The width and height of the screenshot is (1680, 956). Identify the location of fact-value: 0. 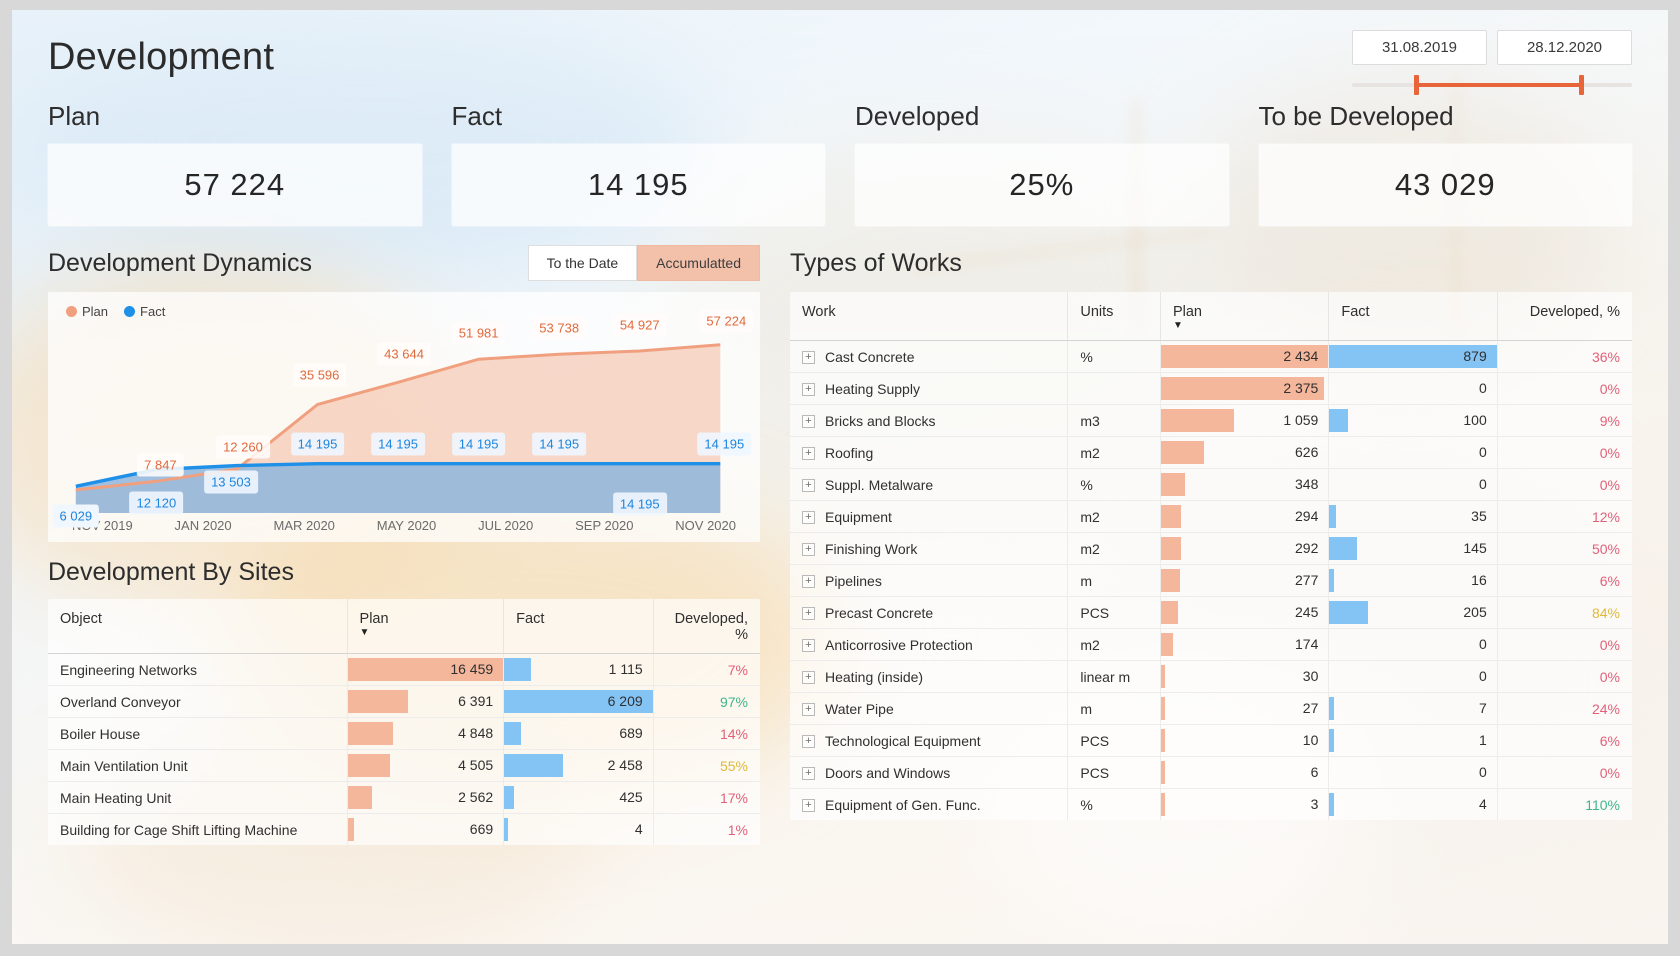
(1482, 484).